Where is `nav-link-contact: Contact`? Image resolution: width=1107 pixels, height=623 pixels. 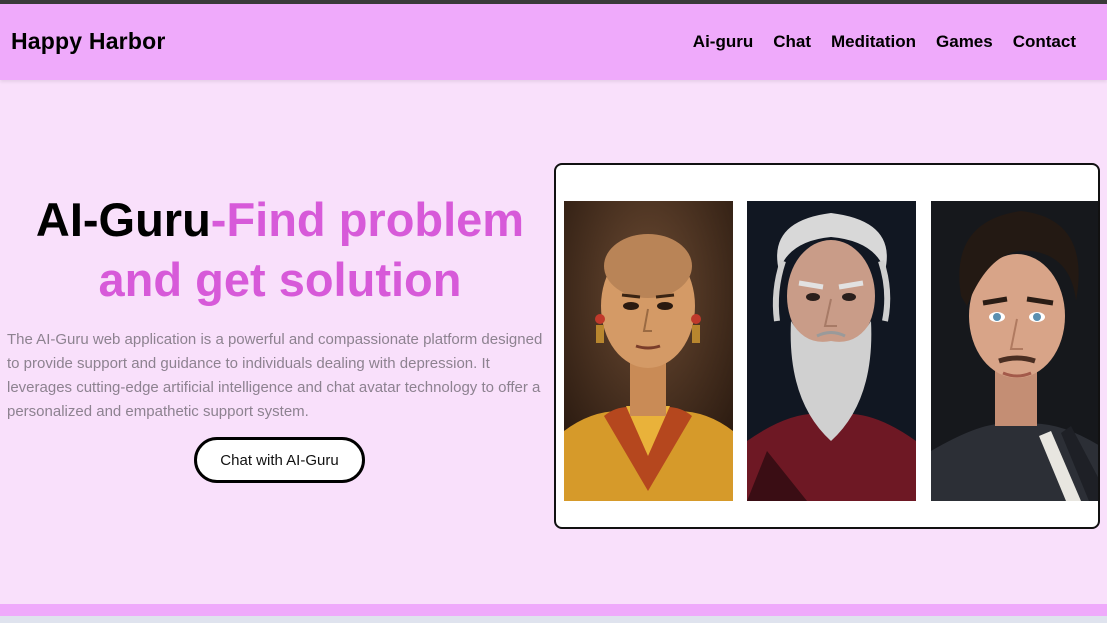
nav-link-contact: Contact is located at coordinates (1044, 42).